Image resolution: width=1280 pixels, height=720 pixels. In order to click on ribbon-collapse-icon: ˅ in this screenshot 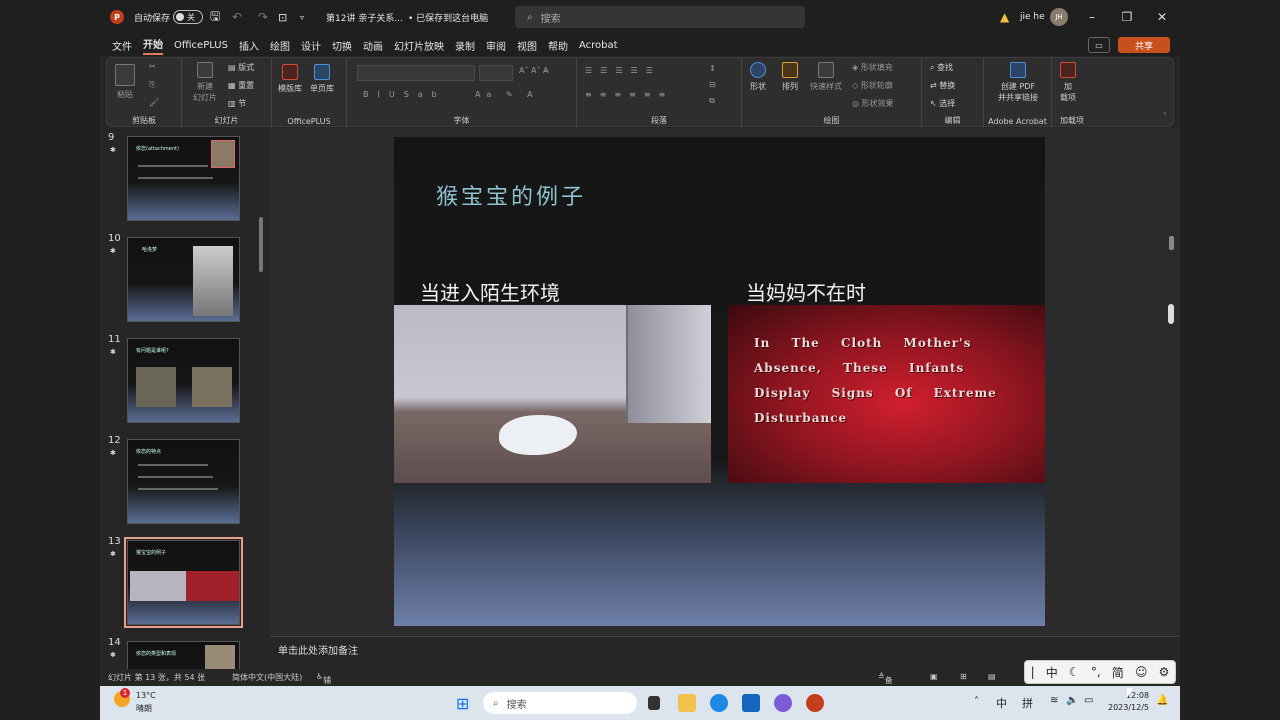, I will do `click(1165, 116)`.